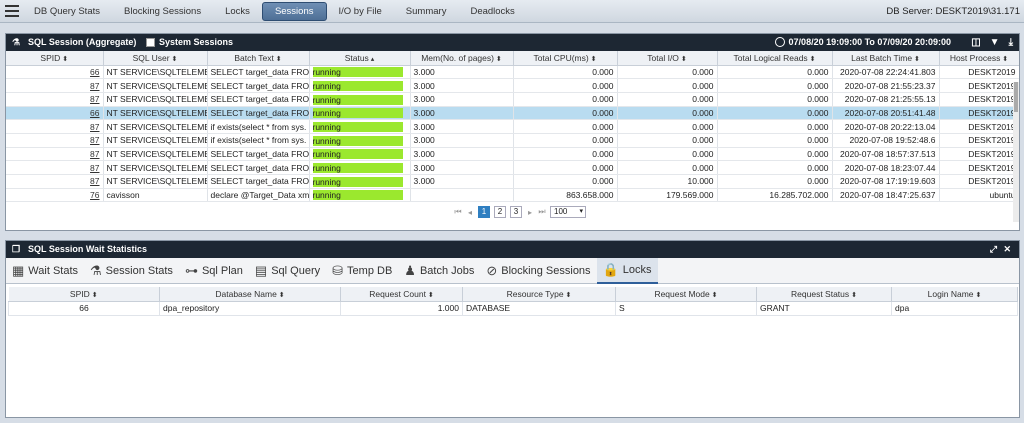 The width and height of the screenshot is (1024, 423). What do you see at coordinates (294, 11) in the screenshot?
I see `tab-sessions: Sessions` at bounding box center [294, 11].